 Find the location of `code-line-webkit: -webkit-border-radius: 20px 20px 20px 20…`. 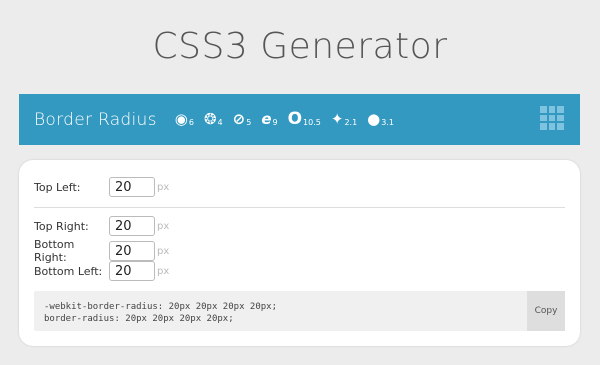

code-line-webkit: -webkit-border-radius: 20px 20px 20px 20… is located at coordinates (160, 307).